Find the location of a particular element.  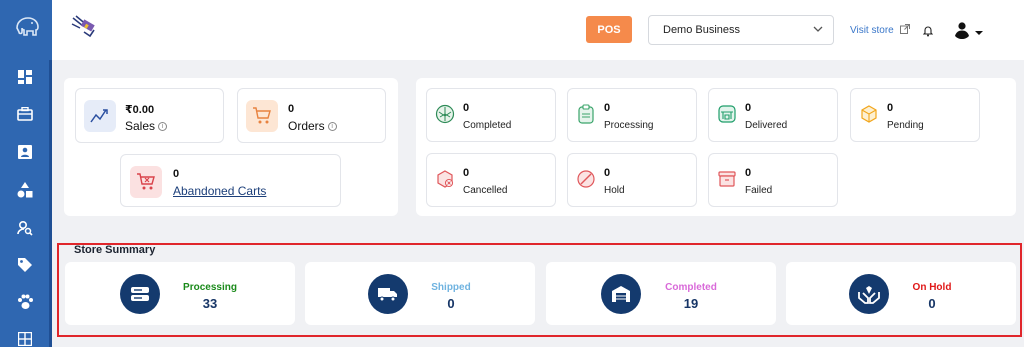

chevron-down-icon is located at coordinates (818, 30).